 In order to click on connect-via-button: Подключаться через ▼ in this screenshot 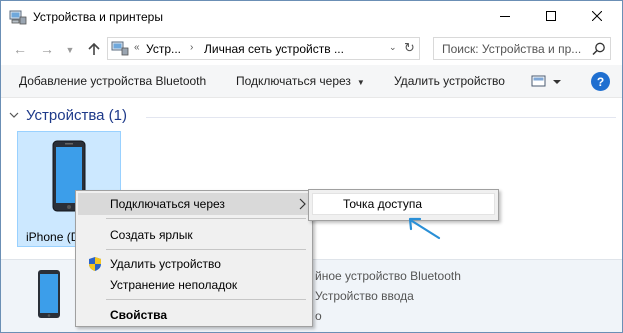, I will do `click(300, 81)`.